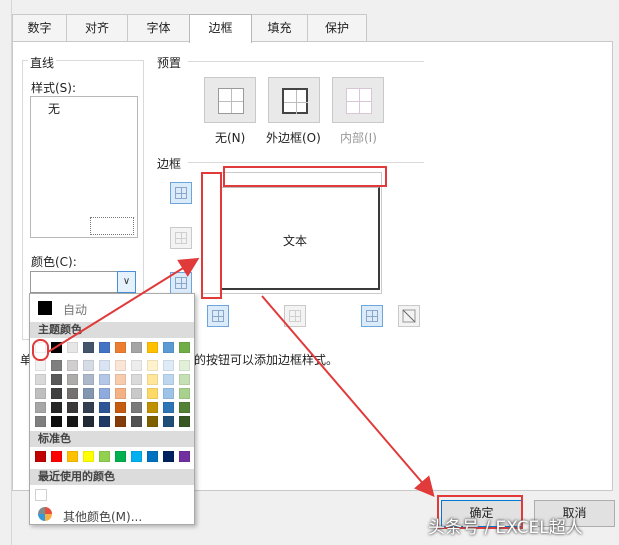  I want to click on bottom-border-button, so click(181, 283).